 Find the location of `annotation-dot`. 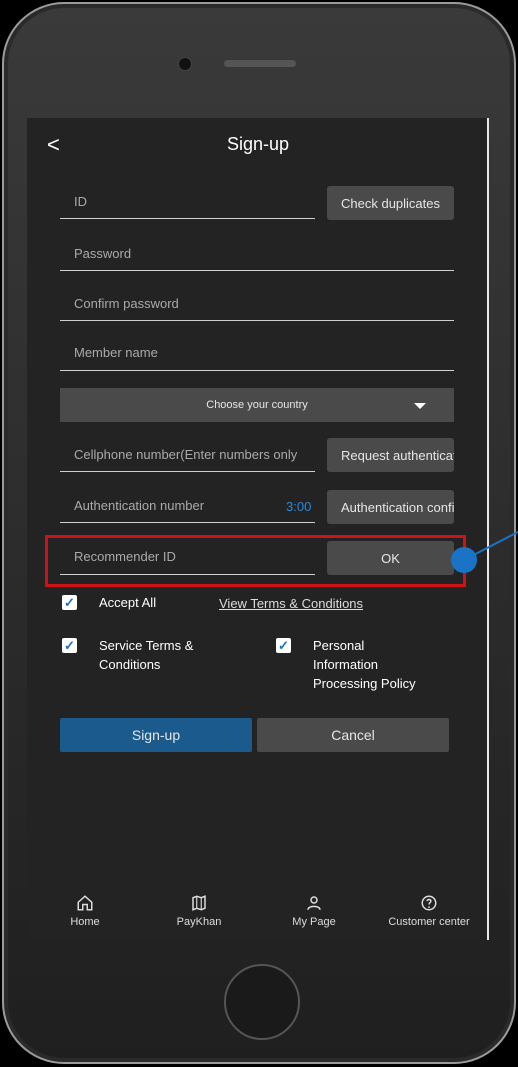

annotation-dot is located at coordinates (464, 560).